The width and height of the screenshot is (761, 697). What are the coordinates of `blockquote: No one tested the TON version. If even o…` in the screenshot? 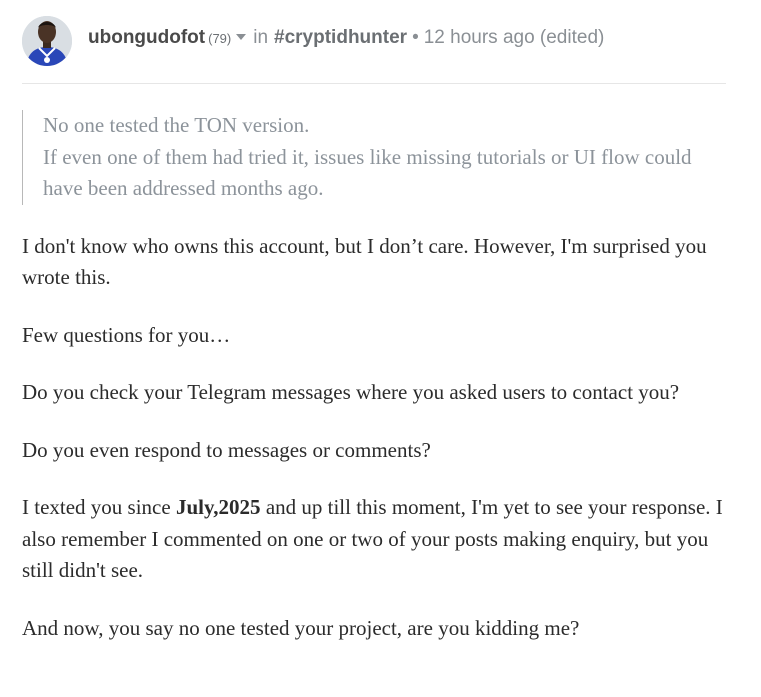 It's located at (377, 157).